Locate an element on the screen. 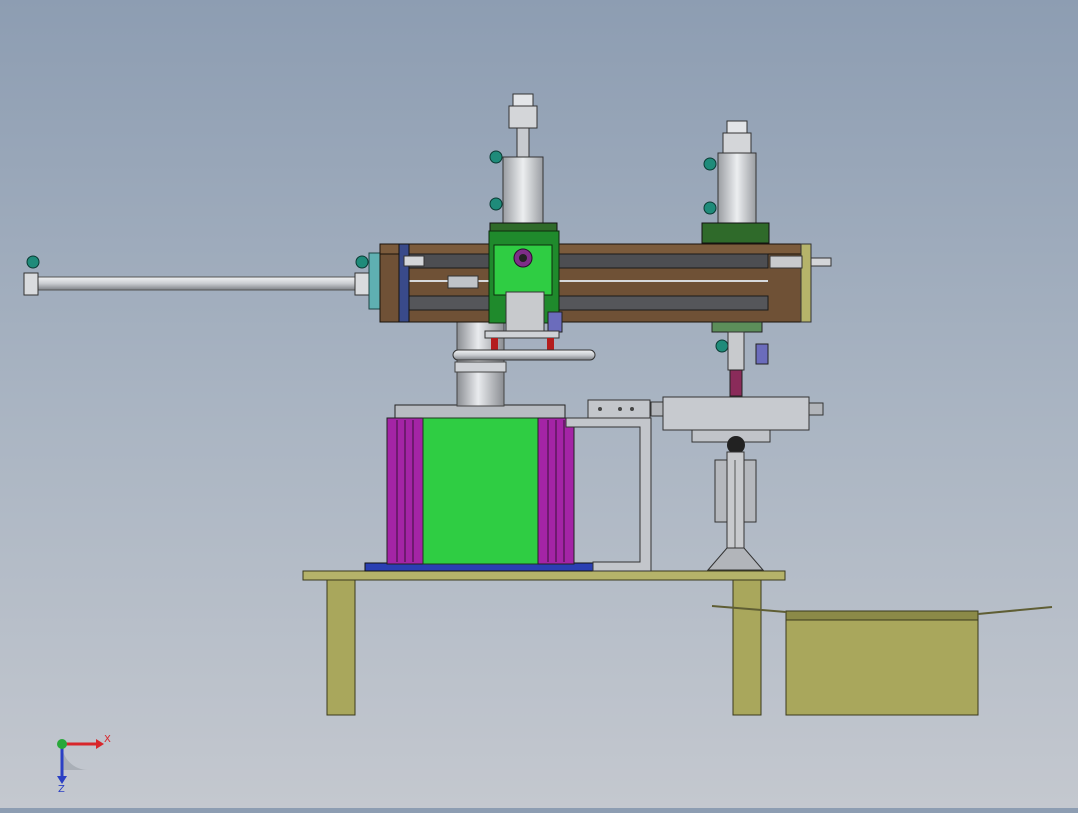 The height and width of the screenshot is (813, 1078). right-feeder is located at coordinates (737, 483).